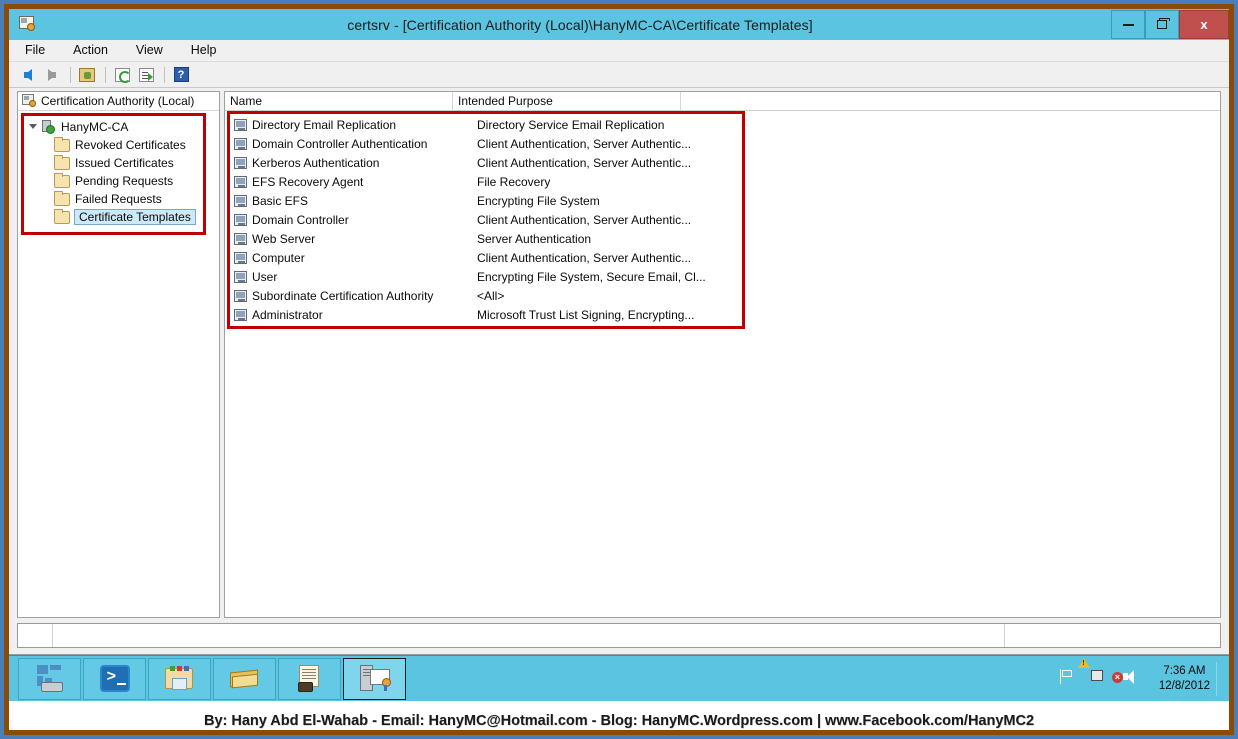 The width and height of the screenshot is (1238, 739). Describe the element at coordinates (207, 50) in the screenshot. I see `menu-item-help: Help` at that location.